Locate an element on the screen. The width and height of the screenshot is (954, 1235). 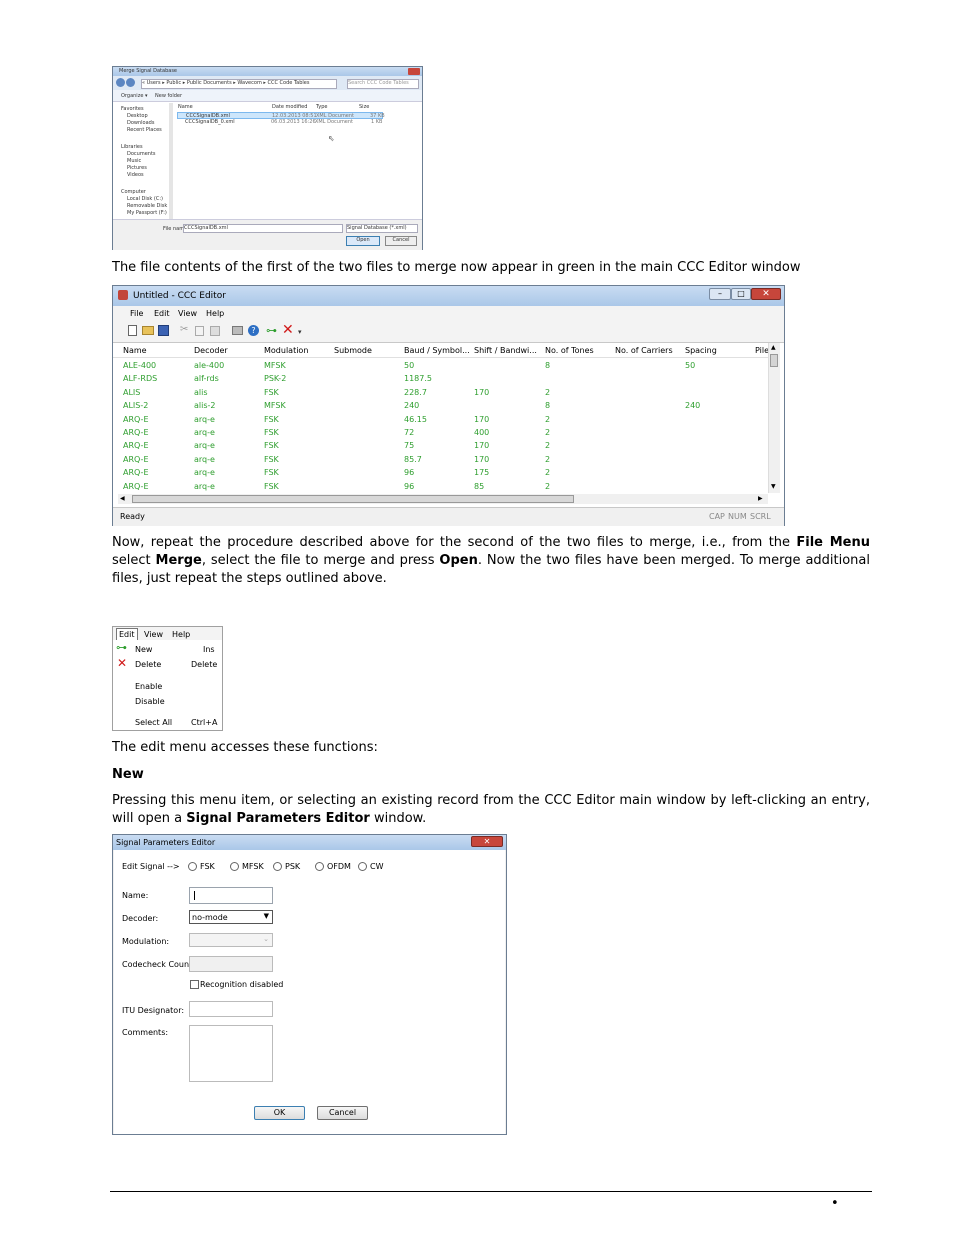
table-row: ARQ-E arq-e FSK 75 170 2 is located at coordinates (443, 447).